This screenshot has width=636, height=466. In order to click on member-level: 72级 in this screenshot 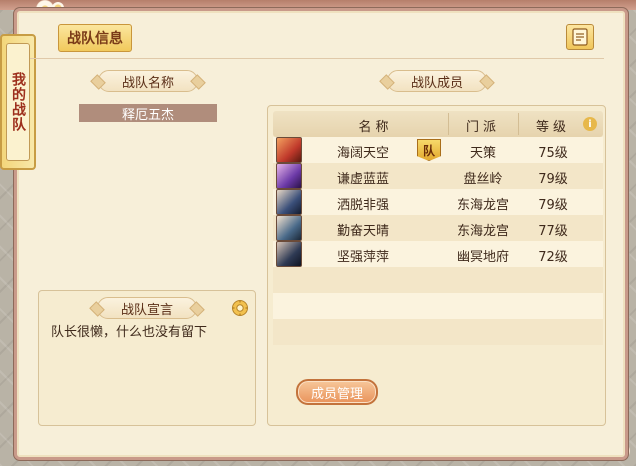, I will do `click(553, 257)`.